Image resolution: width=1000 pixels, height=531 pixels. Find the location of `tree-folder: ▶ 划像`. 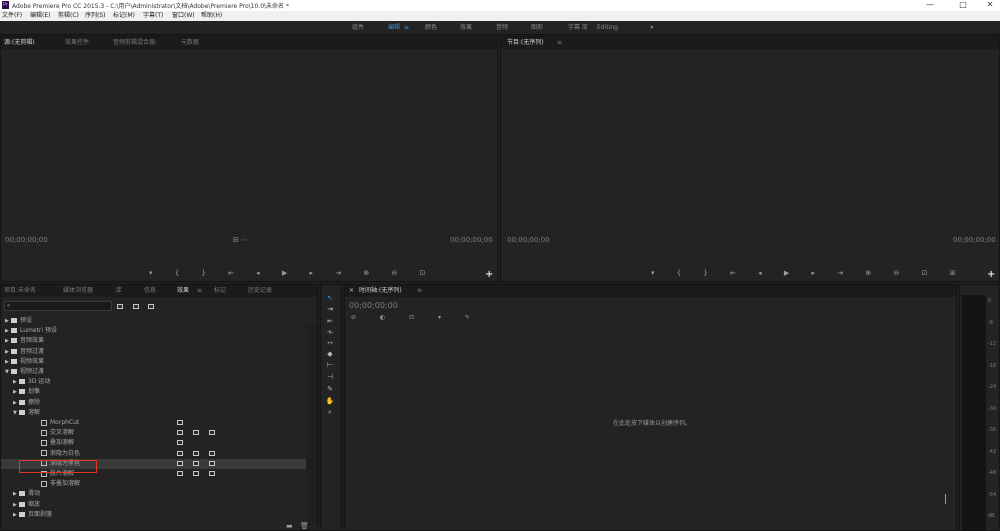

tree-folder: ▶ 划像 is located at coordinates (153, 392).